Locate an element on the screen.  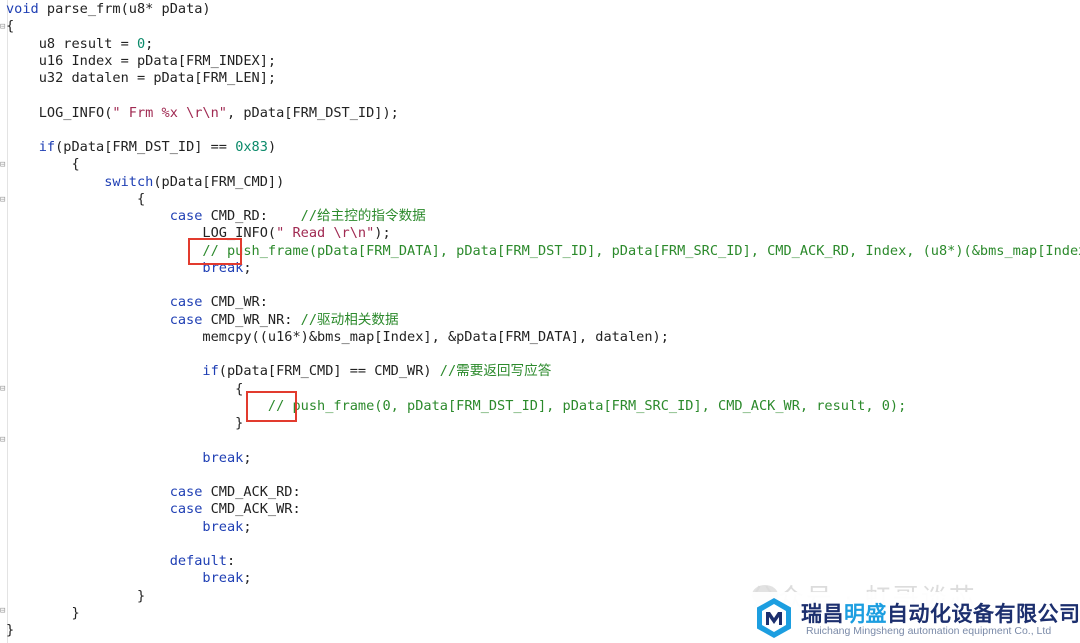
code-line: case CMD_RD: //给主控的指令数据 is located at coordinates (216, 216).